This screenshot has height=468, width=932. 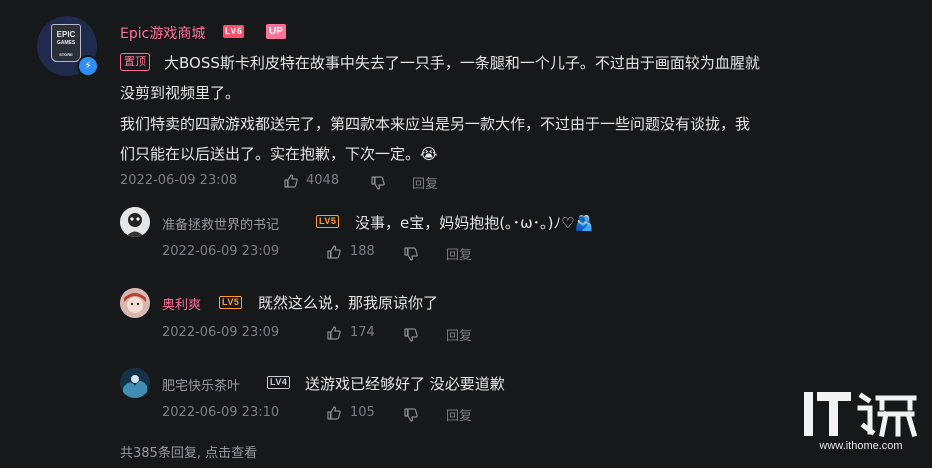 What do you see at coordinates (279, 154) in the screenshot?
I see `comment-text-line: 们只能在以后送出了。实在抱歉，下次一定。😭` at bounding box center [279, 154].